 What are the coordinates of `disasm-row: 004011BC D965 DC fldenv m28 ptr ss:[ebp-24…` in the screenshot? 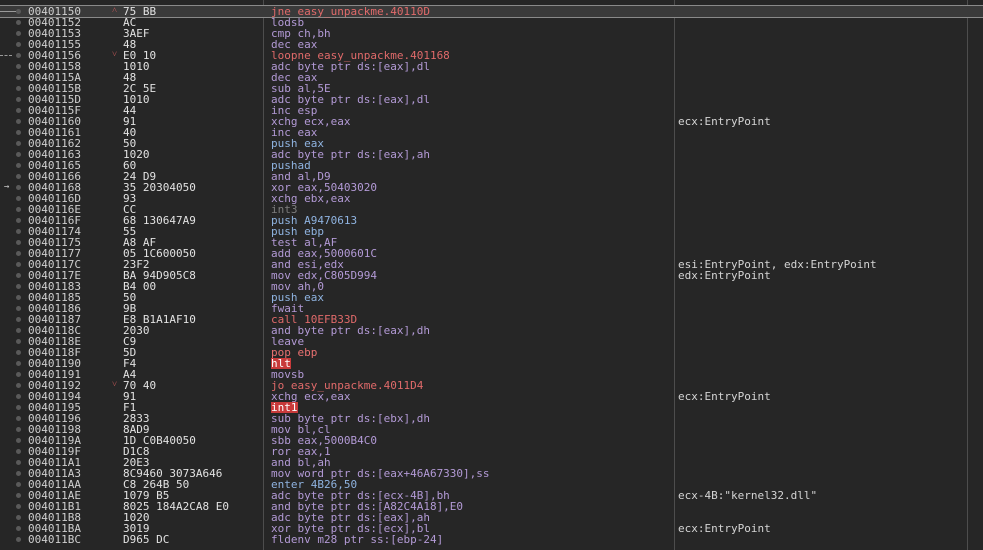 It's located at (491, 539).